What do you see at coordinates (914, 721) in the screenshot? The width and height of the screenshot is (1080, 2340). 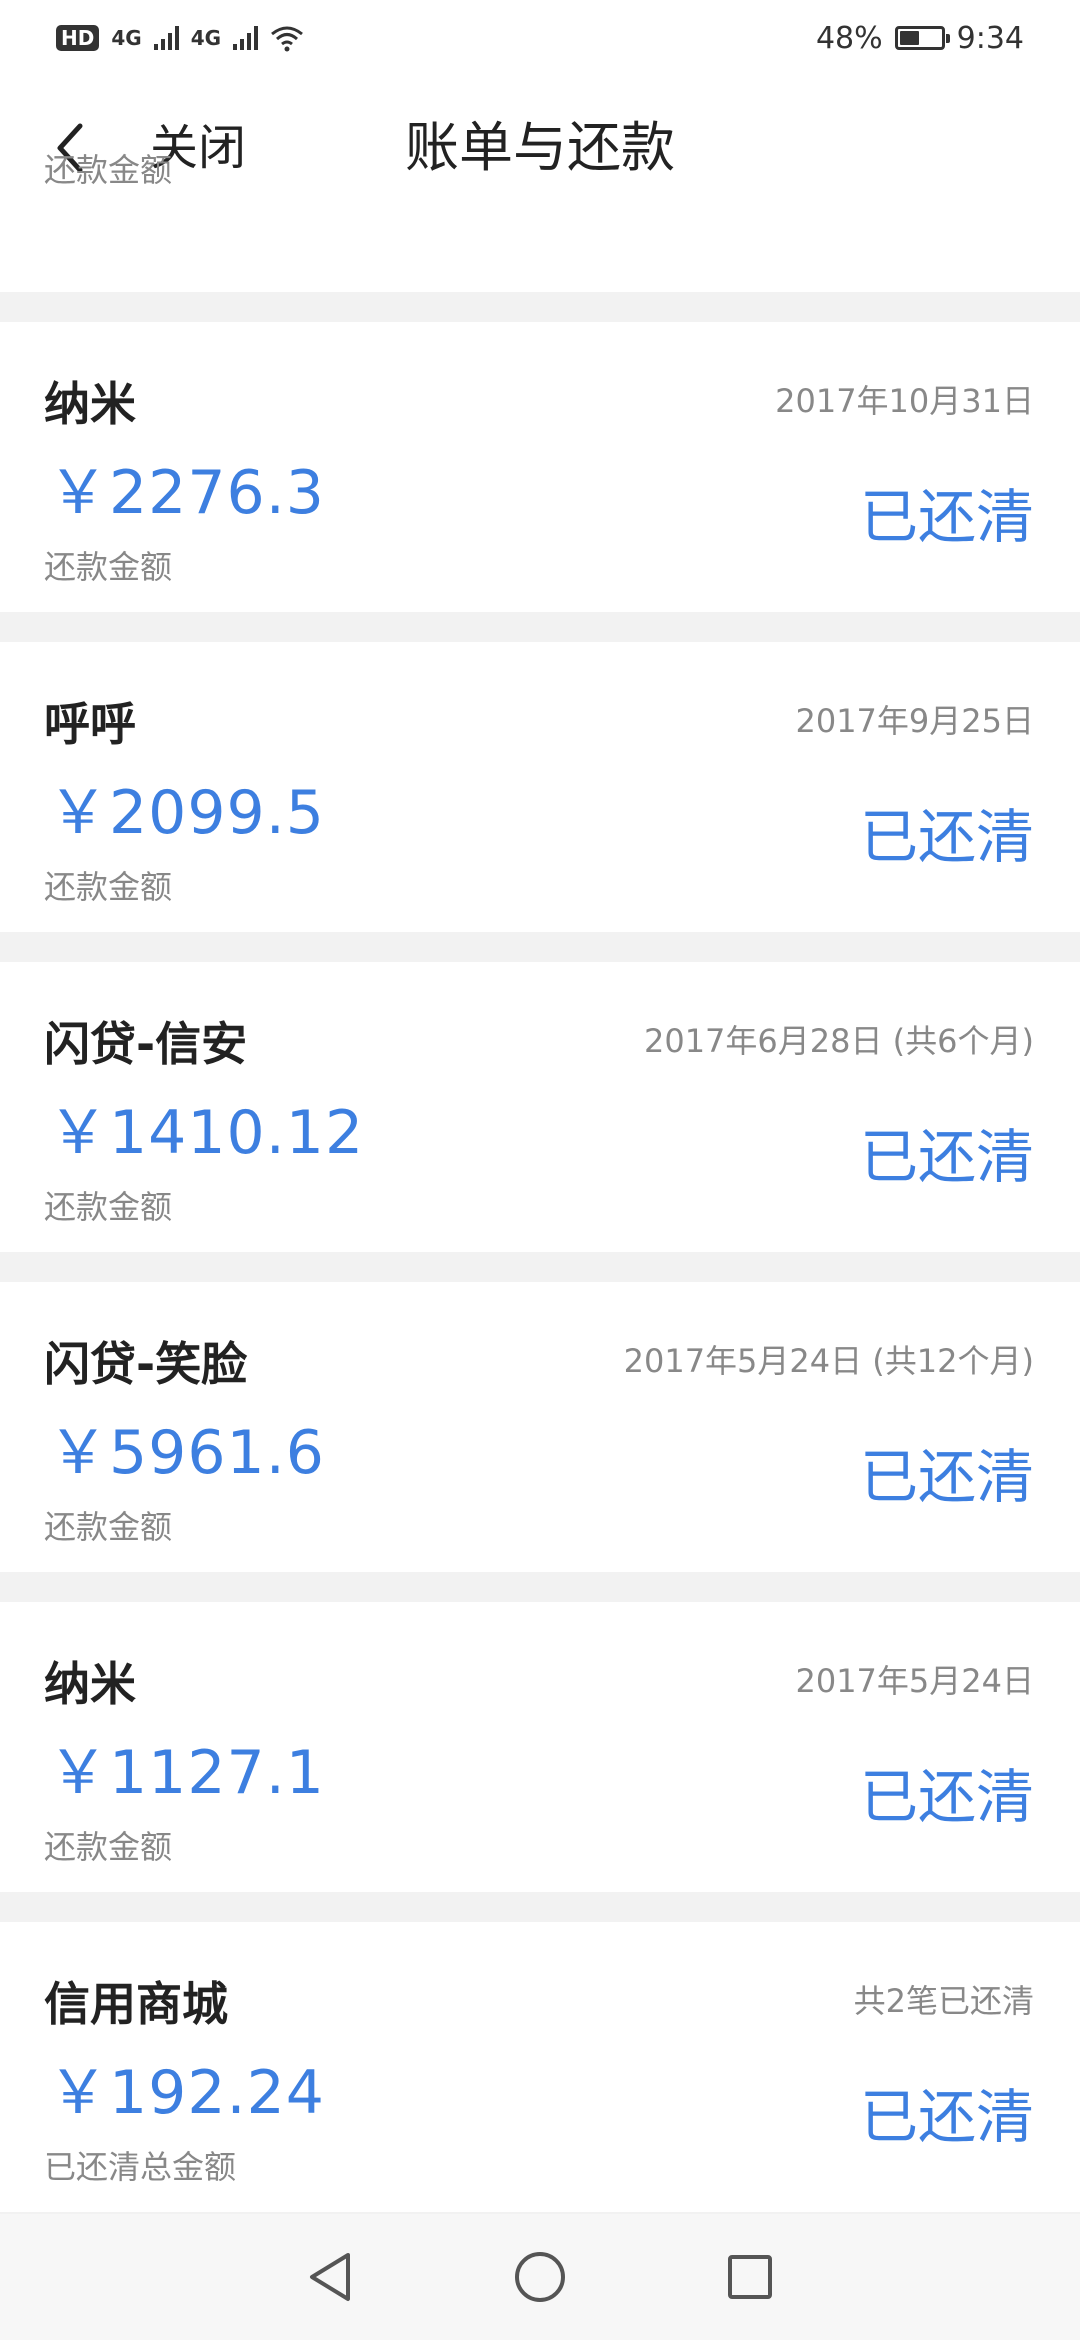 I see `repayment-date: 2017年9月25日` at bounding box center [914, 721].